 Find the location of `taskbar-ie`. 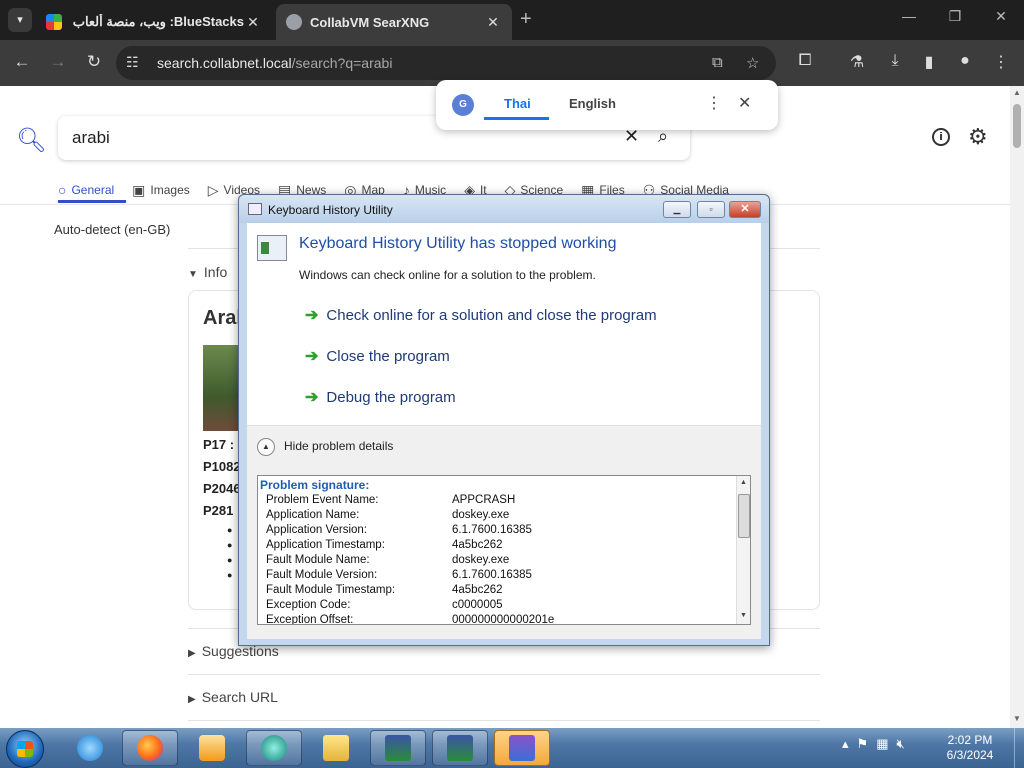

taskbar-ie is located at coordinates (90, 748).